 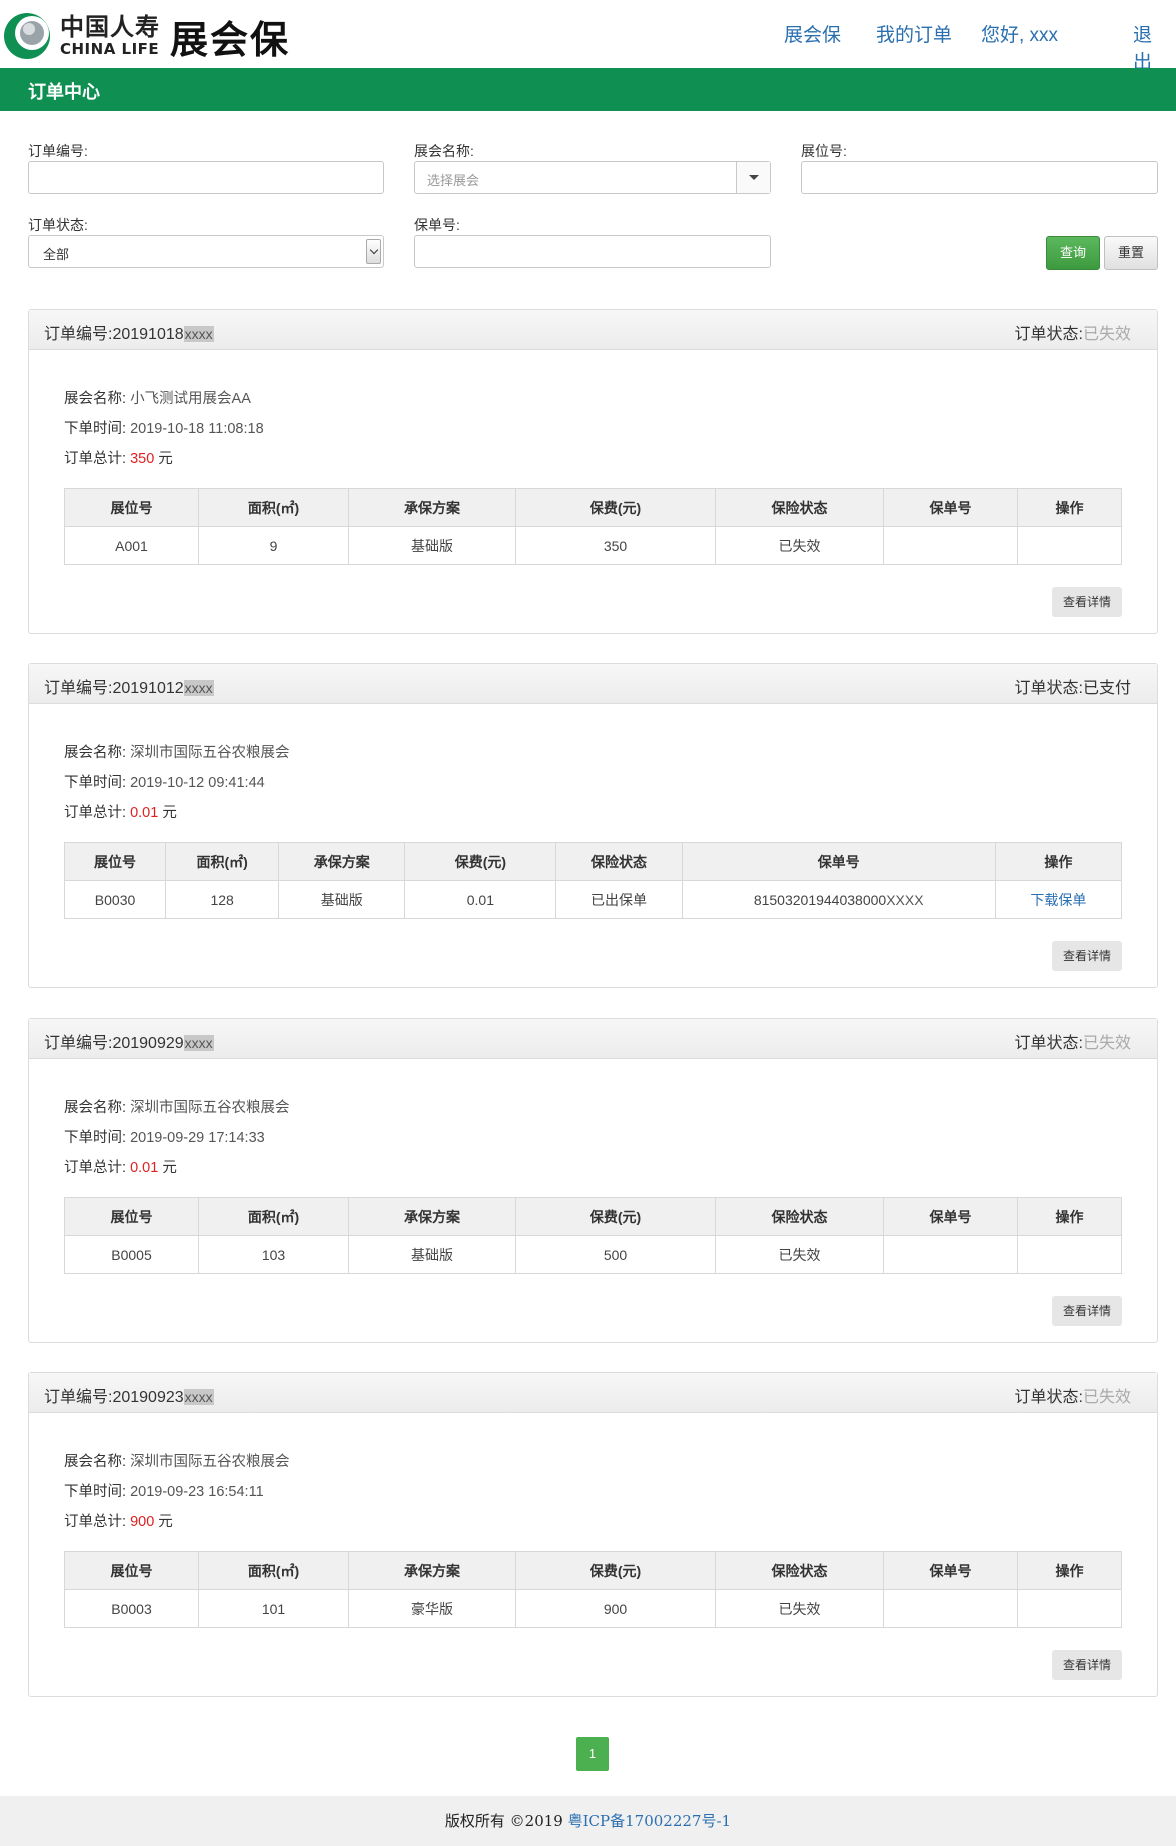 What do you see at coordinates (1073, 253) in the screenshot?
I see `query-button: 查询` at bounding box center [1073, 253].